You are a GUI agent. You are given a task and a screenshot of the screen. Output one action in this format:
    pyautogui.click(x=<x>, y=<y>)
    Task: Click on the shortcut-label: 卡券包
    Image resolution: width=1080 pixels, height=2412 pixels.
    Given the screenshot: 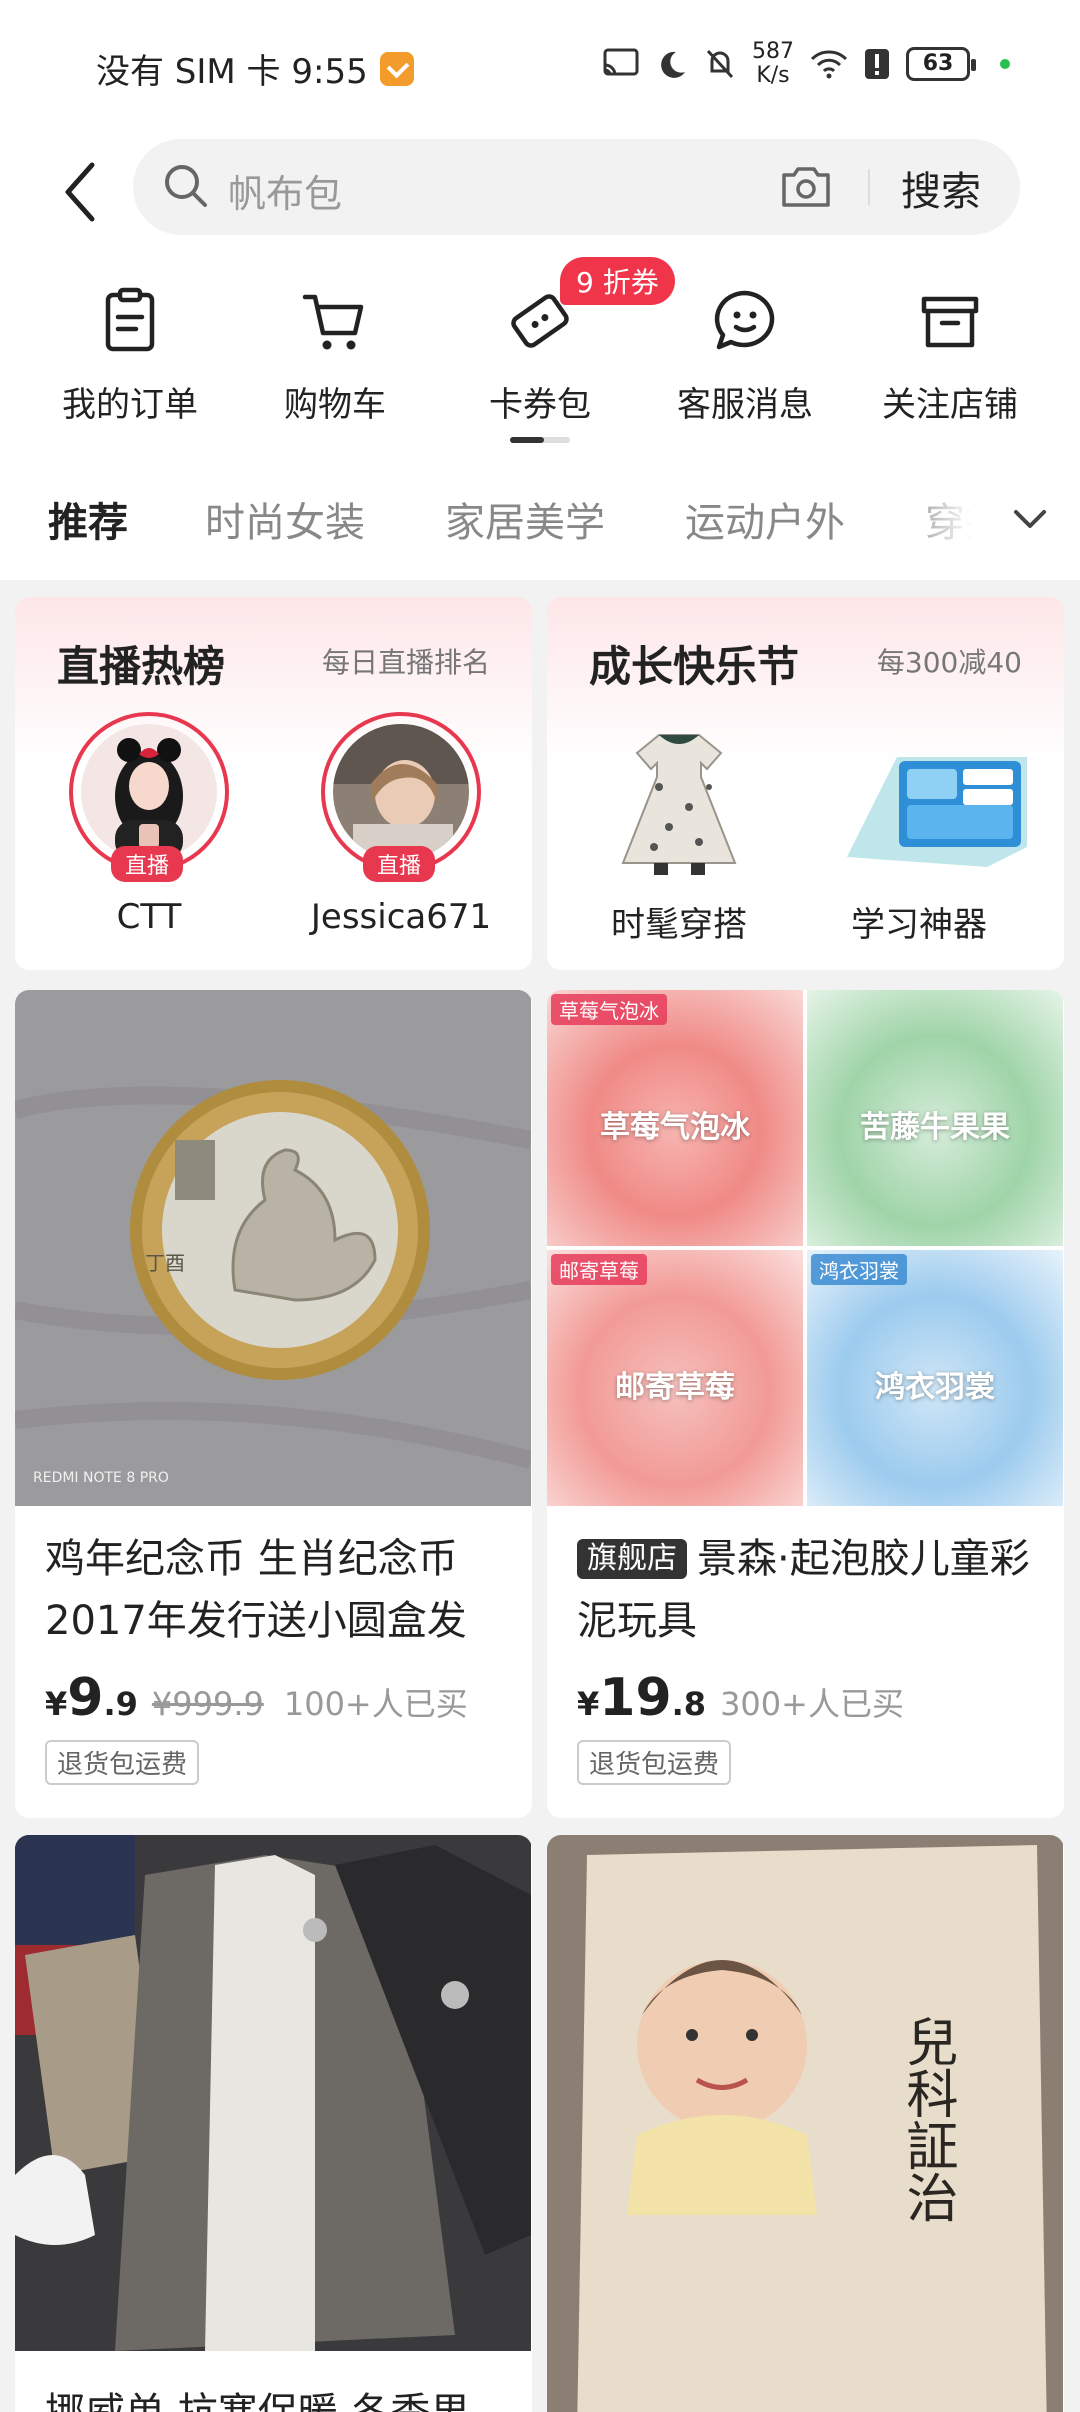 What is the action you would take?
    pyautogui.click(x=540, y=405)
    